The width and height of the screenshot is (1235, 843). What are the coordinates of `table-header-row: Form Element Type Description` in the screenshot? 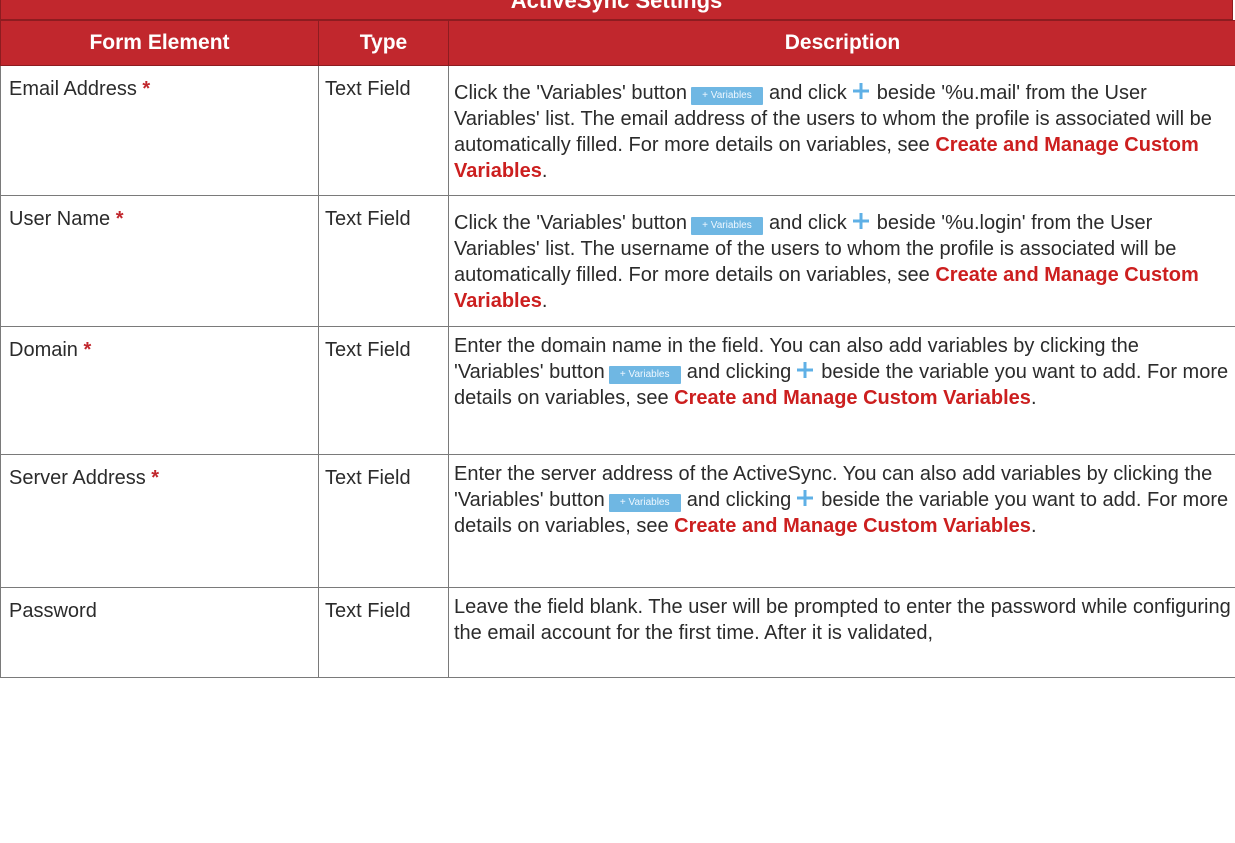 It's located at (617, 43).